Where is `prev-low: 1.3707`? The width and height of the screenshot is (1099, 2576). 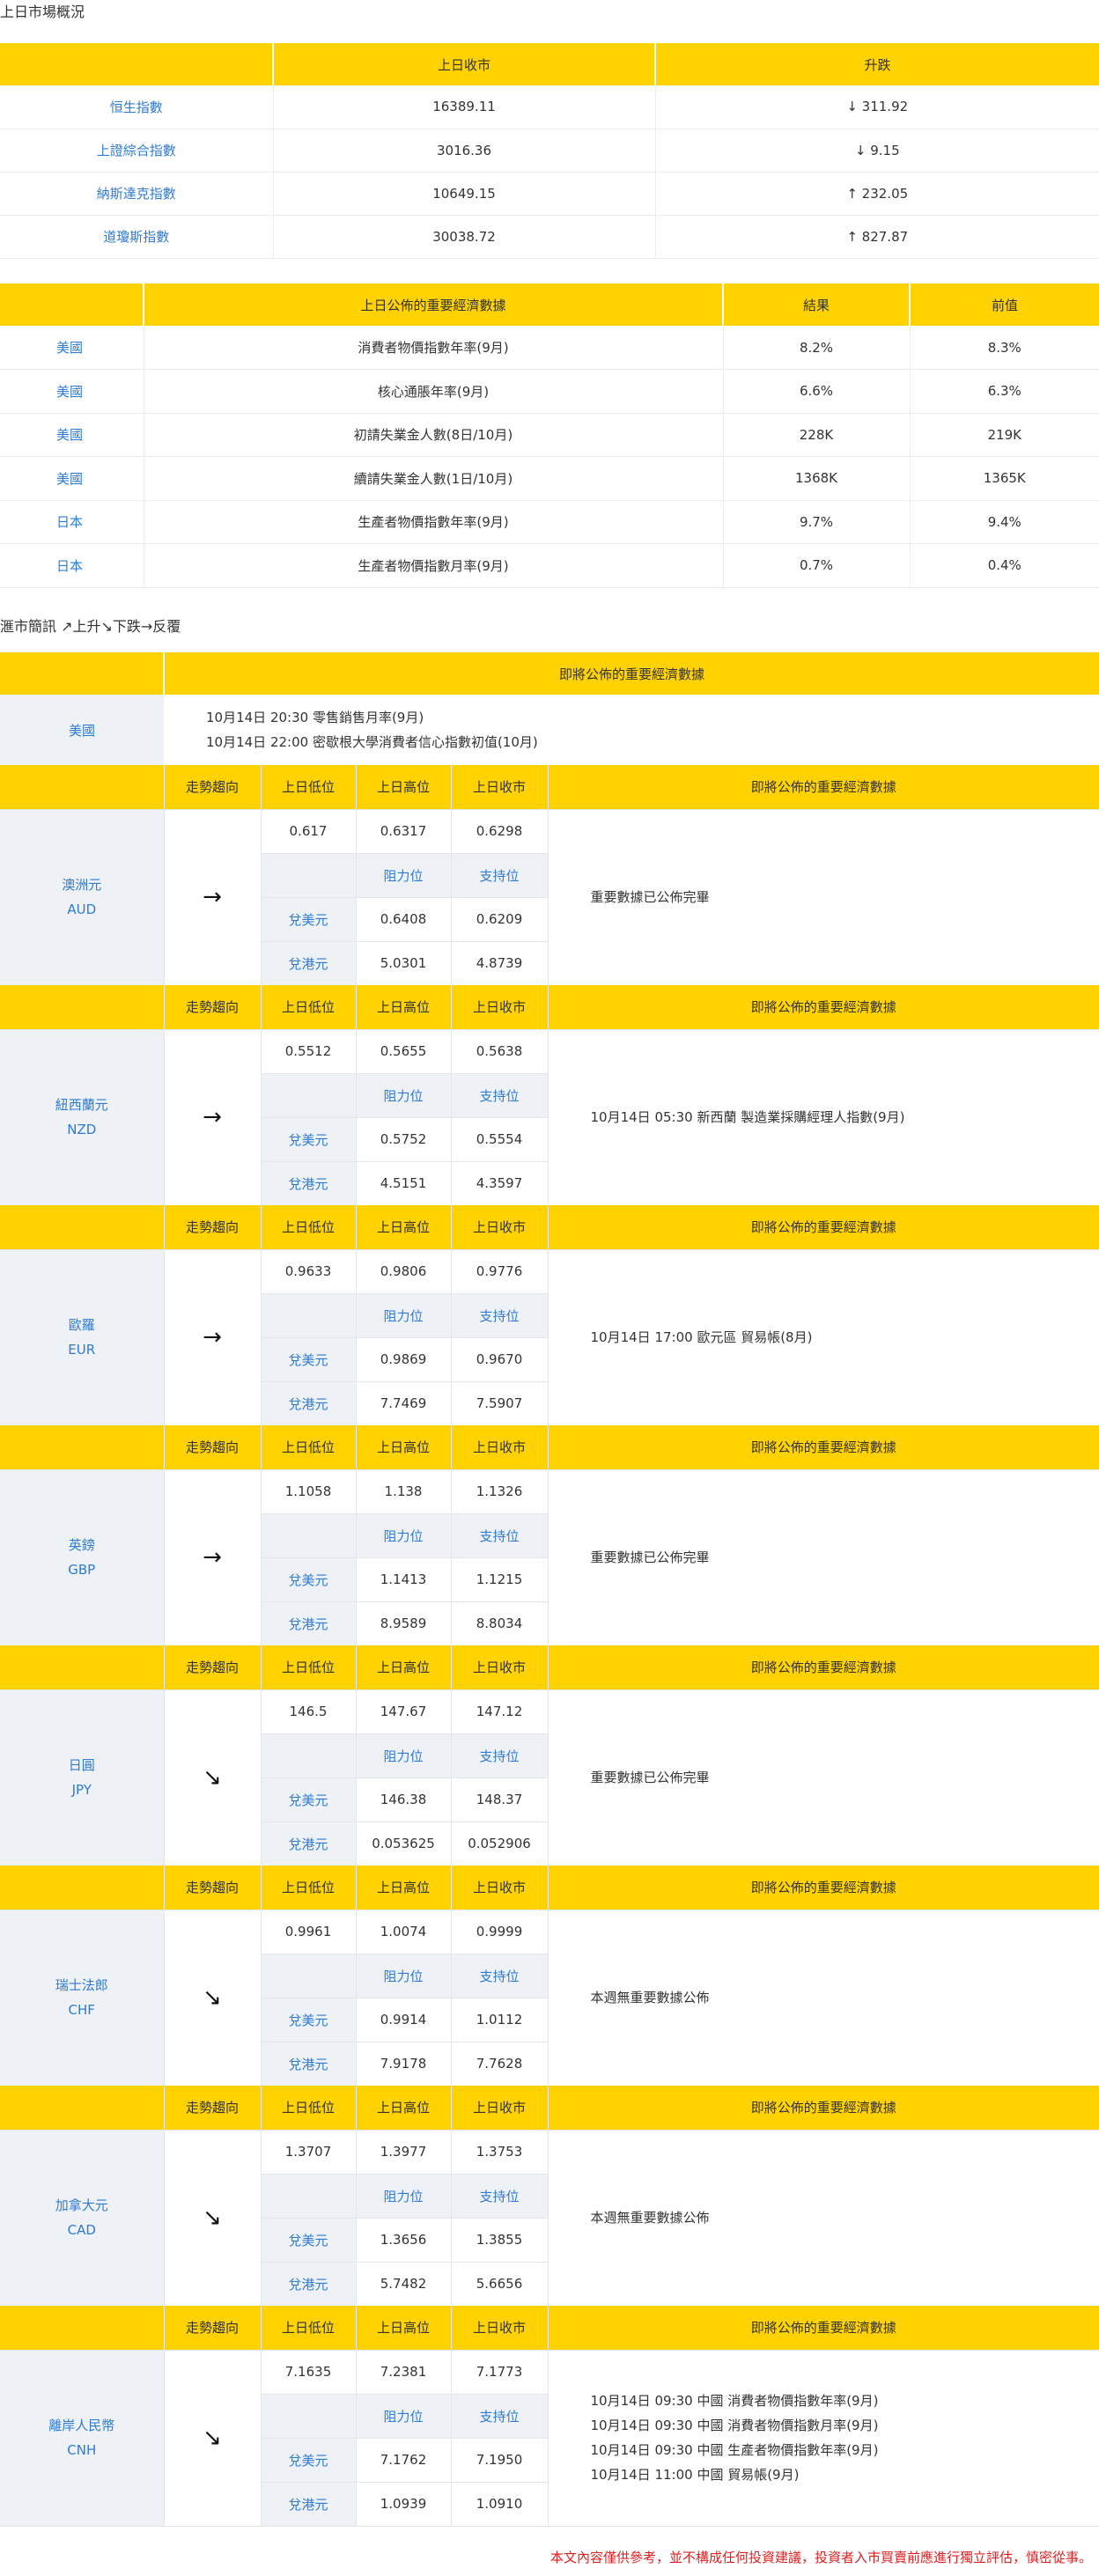 prev-low: 1.3707 is located at coordinates (308, 2153).